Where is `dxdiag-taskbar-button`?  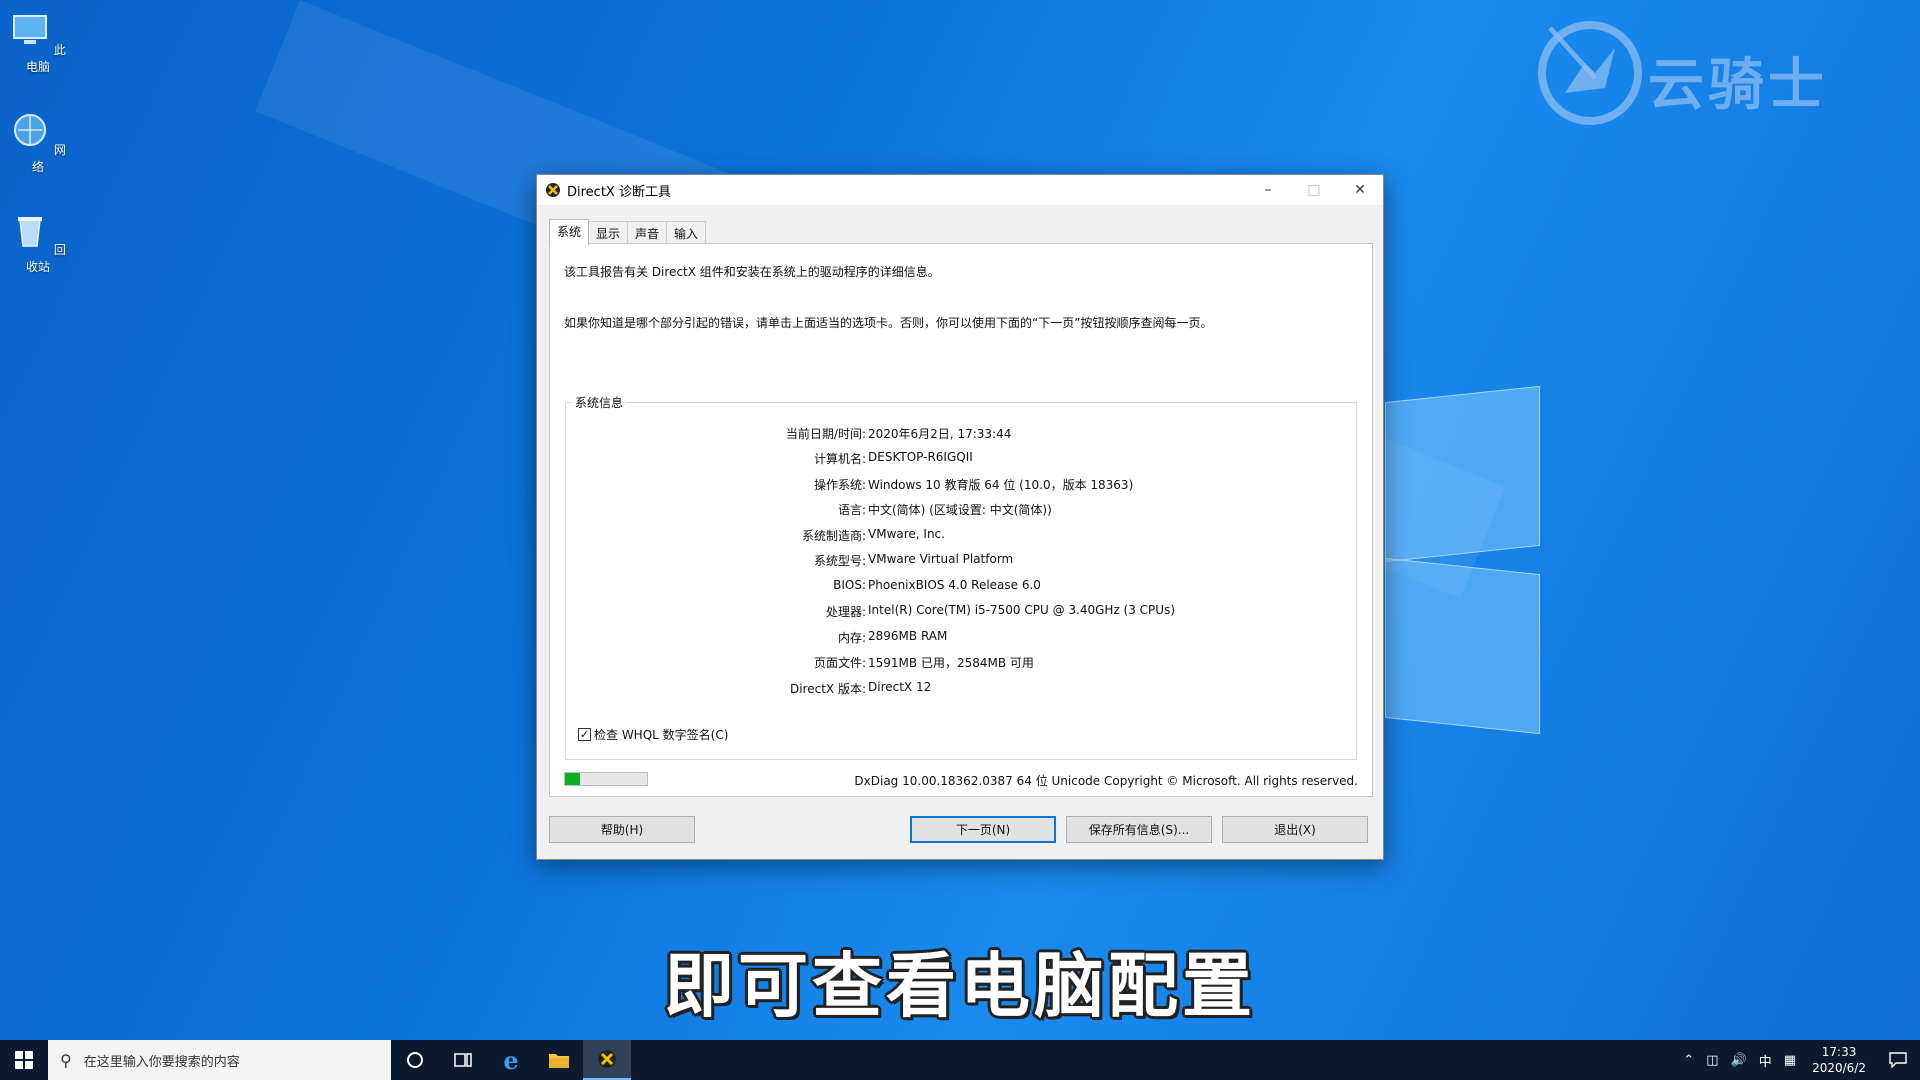
dxdiag-taskbar-button is located at coordinates (607, 1060).